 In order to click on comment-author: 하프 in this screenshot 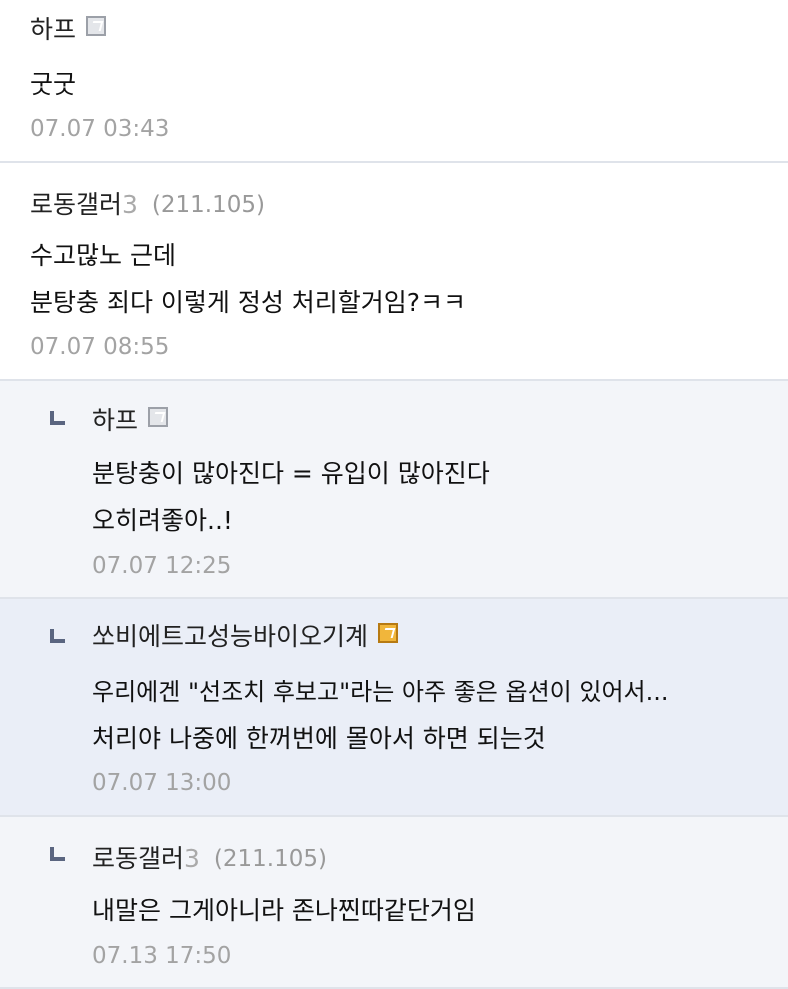, I will do `click(68, 30)`.